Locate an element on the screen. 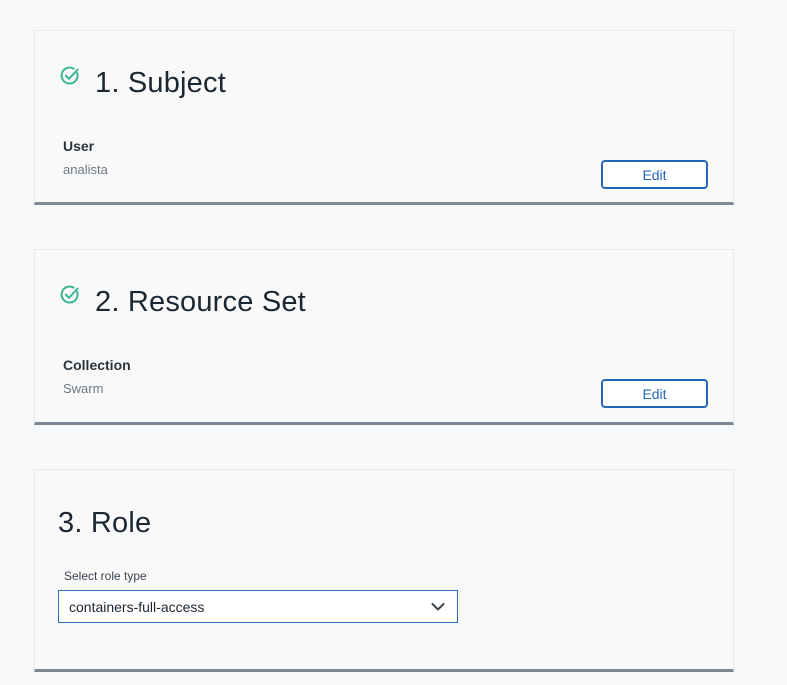 The image size is (787, 685). edit-subject-button: Edit is located at coordinates (654, 174).